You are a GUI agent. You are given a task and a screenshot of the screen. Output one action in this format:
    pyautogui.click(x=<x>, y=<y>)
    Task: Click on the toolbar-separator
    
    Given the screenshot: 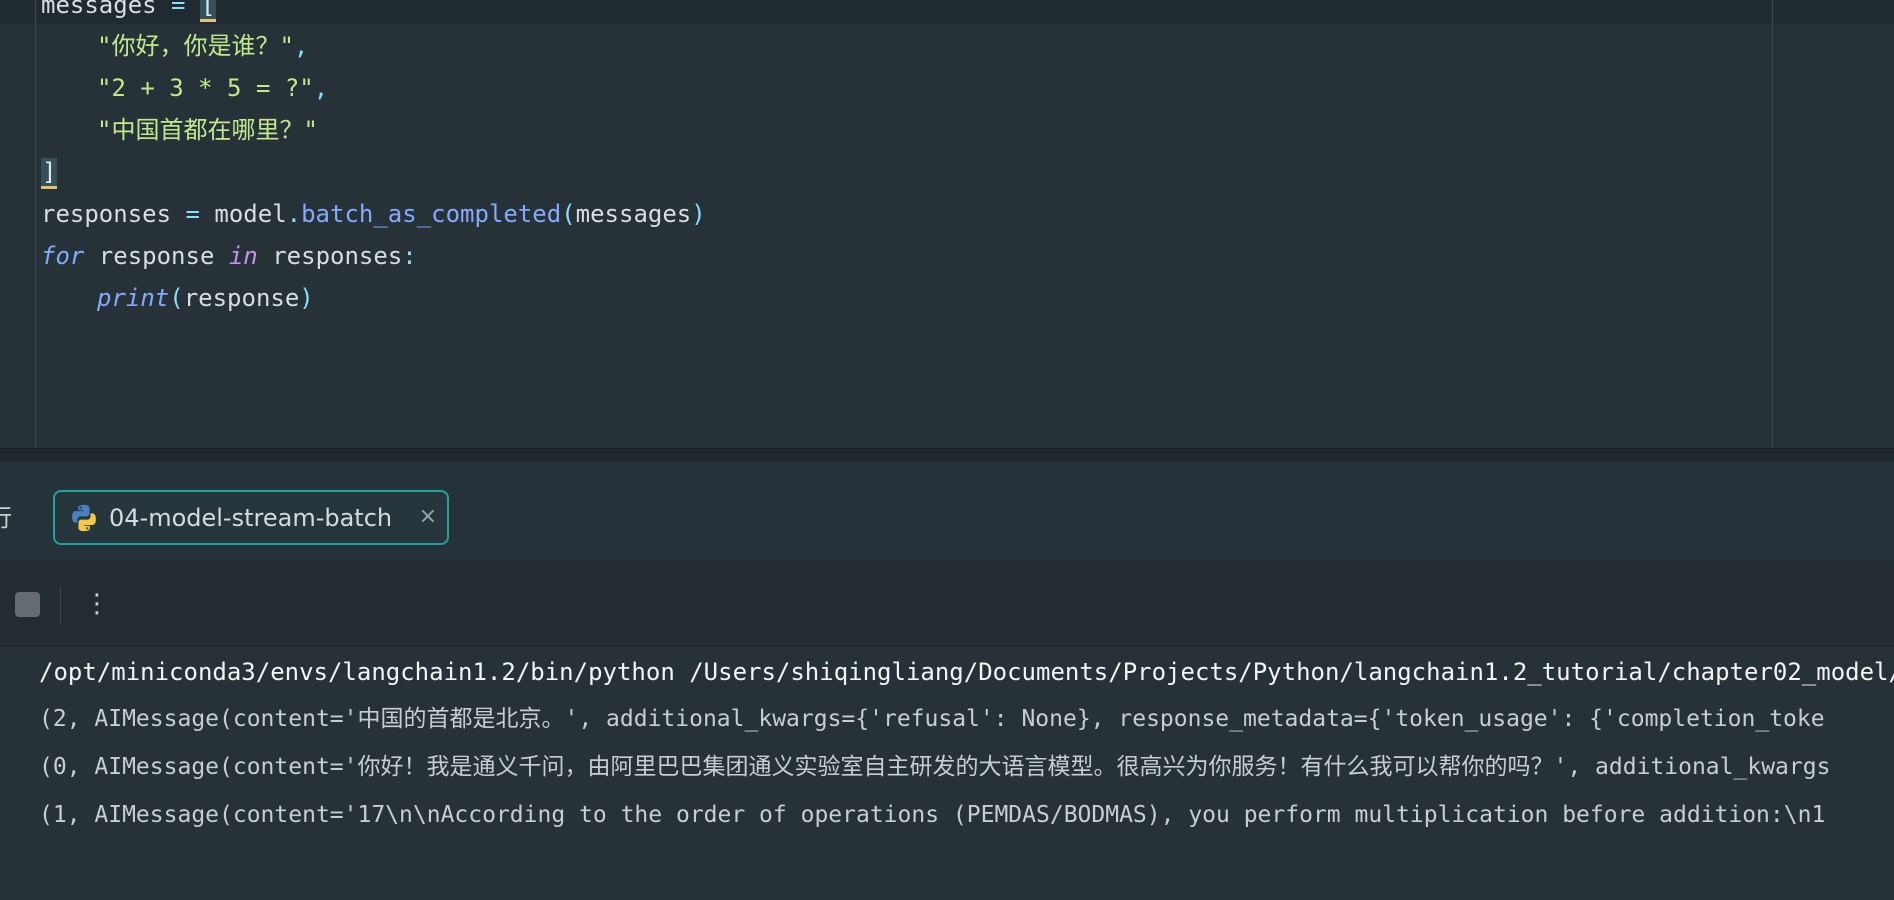 What is the action you would take?
    pyautogui.click(x=60, y=605)
    